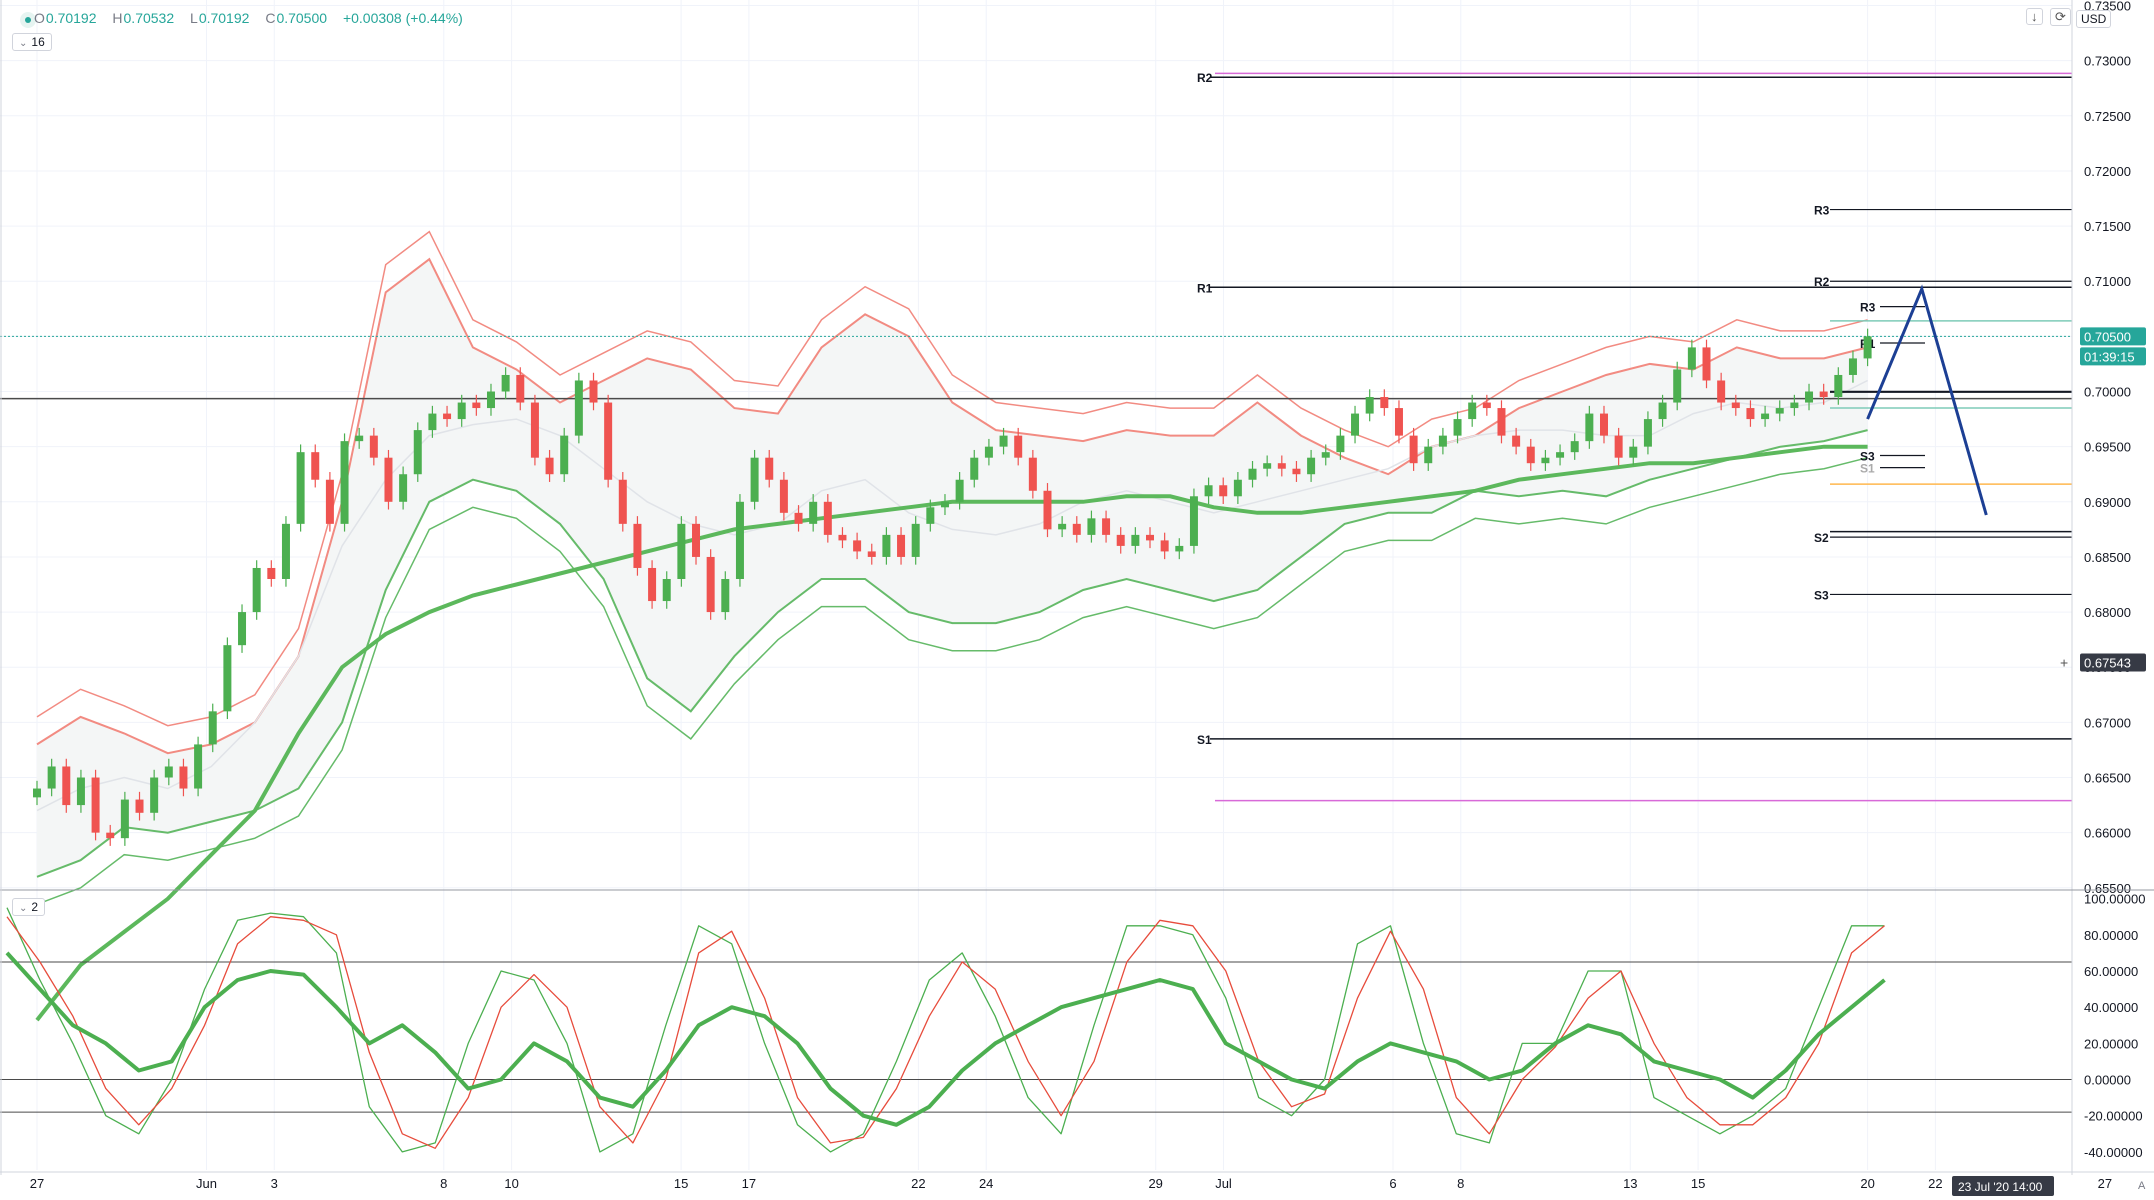  Describe the element at coordinates (1821, 538) in the screenshot. I see `pivot-label: S2` at that location.